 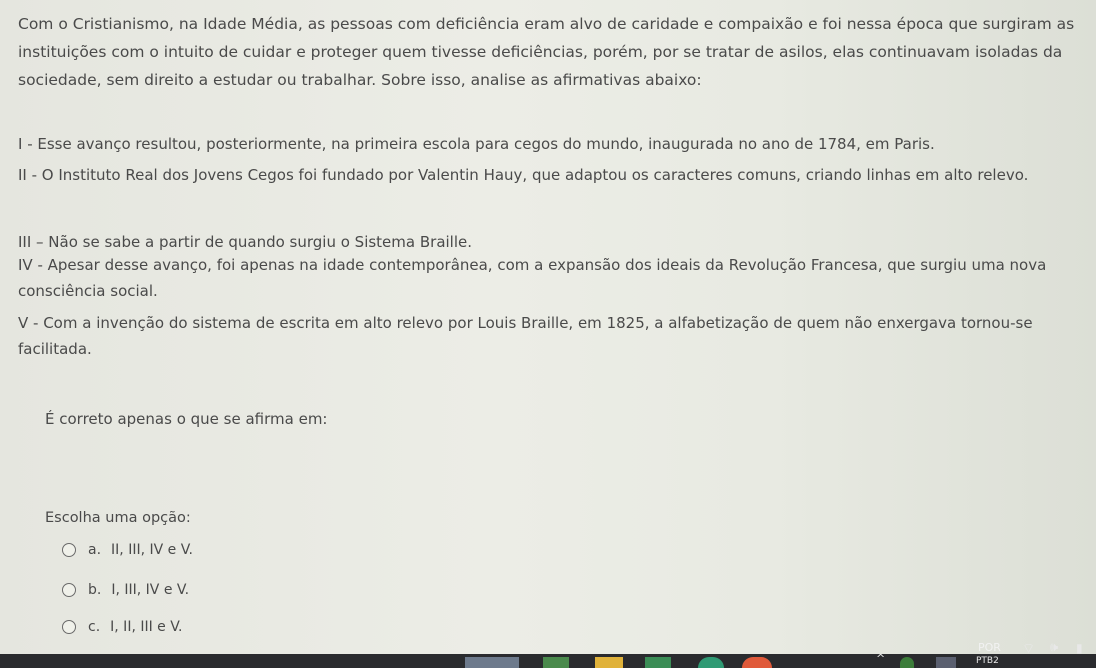 What do you see at coordinates (95, 590) in the screenshot?
I see `option-b-letter: b.` at bounding box center [95, 590].